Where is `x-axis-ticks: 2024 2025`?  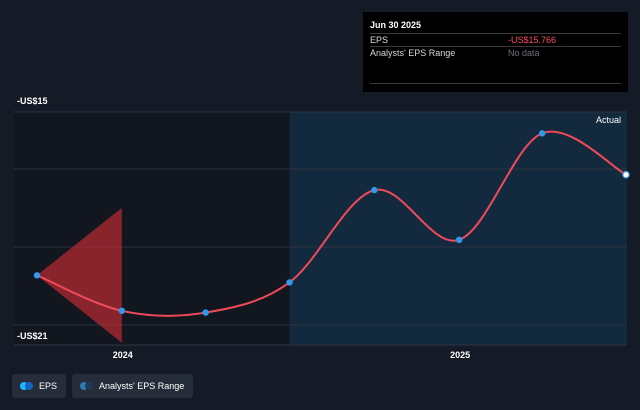
x-axis-ticks: 2024 2025 is located at coordinates (291, 355).